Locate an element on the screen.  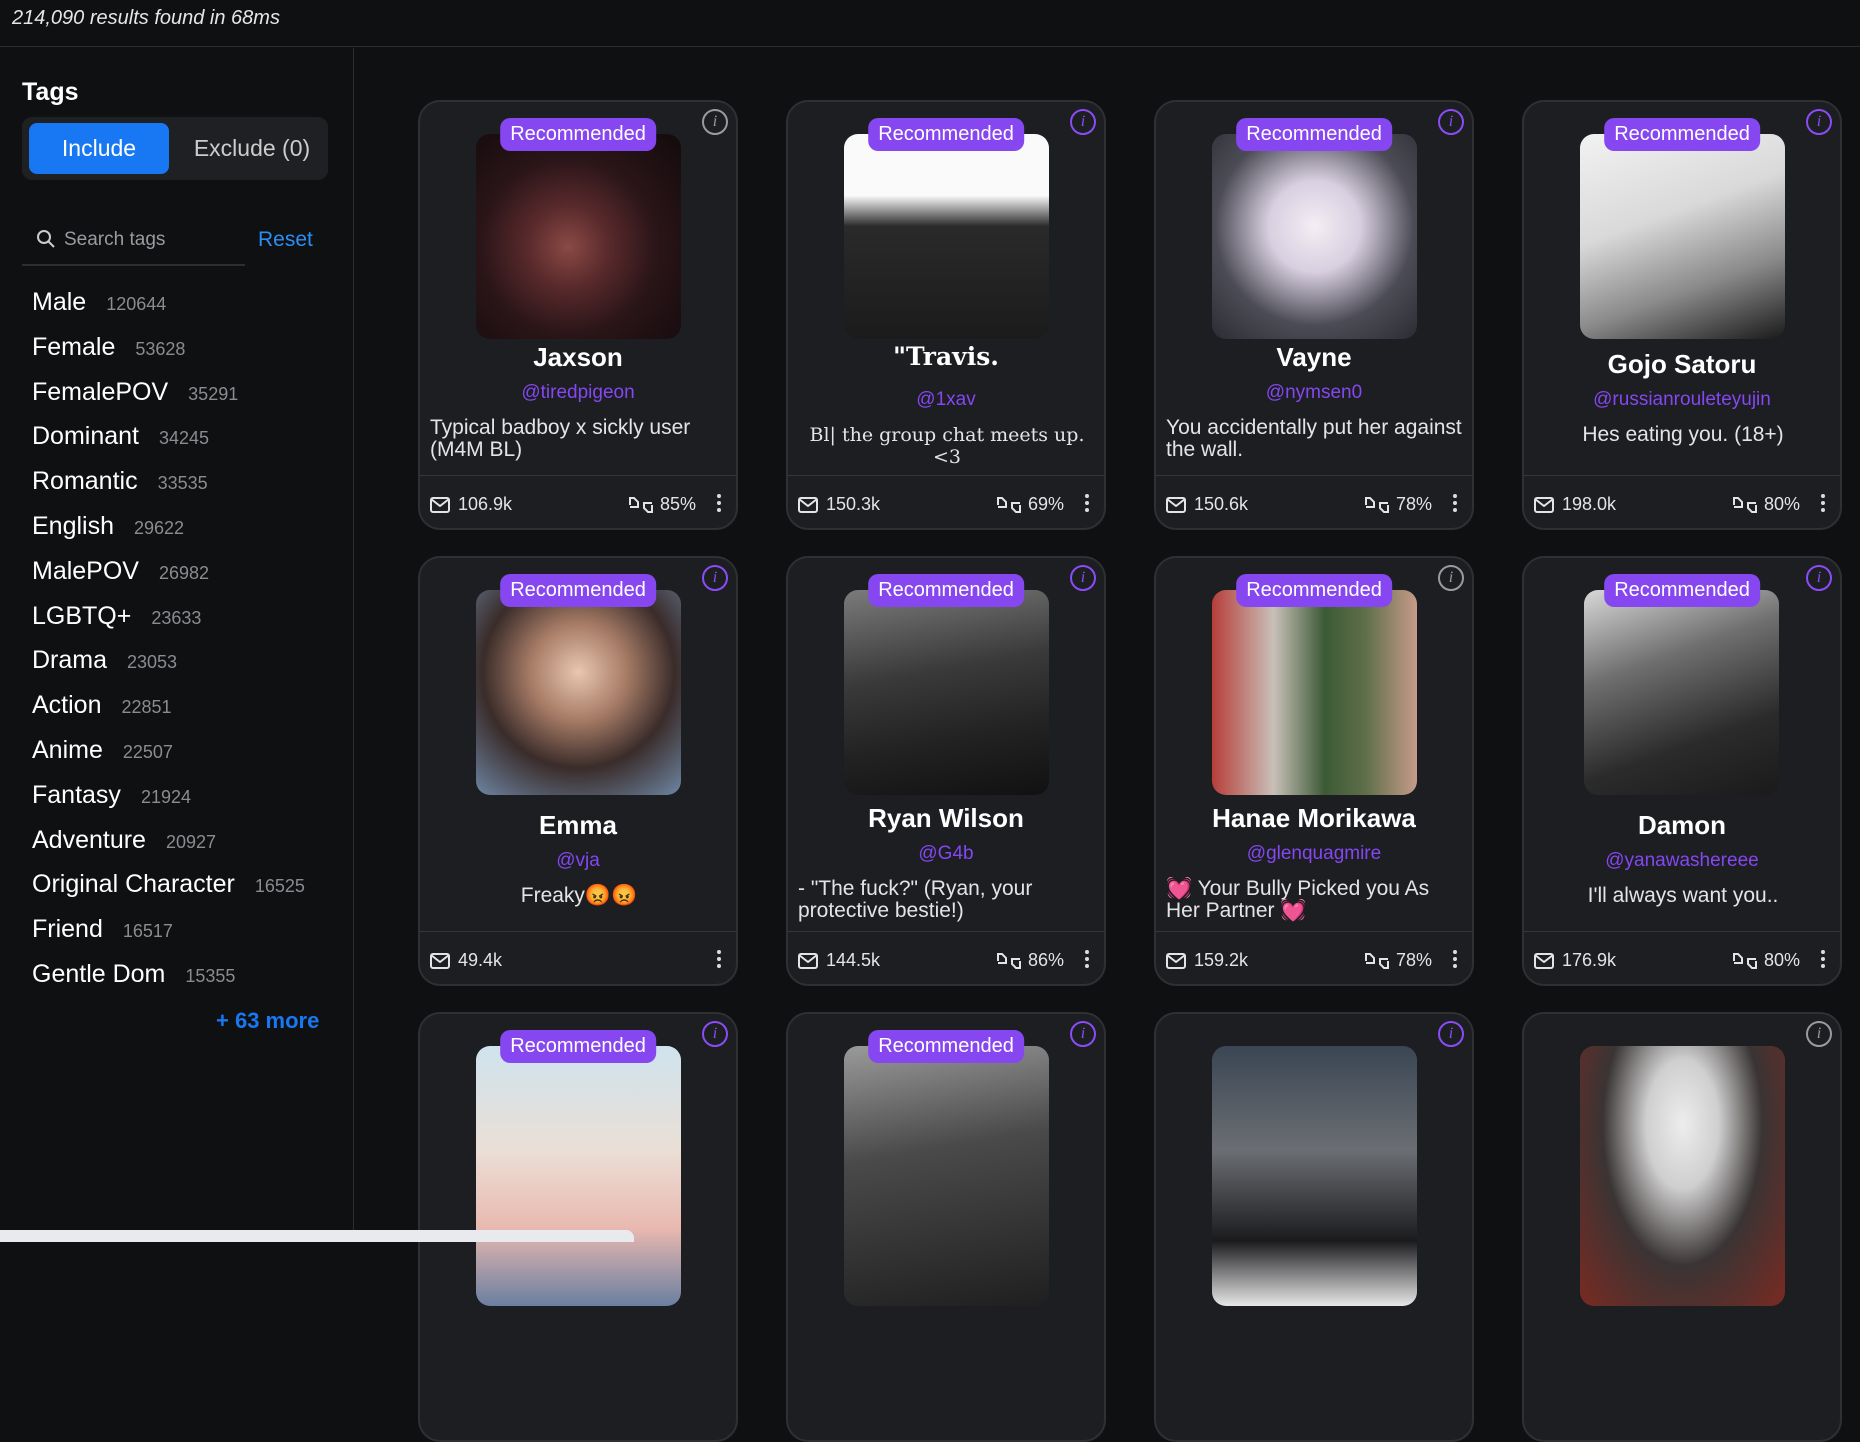
tag-item: Romantic 33535 is located at coordinates (168, 489).